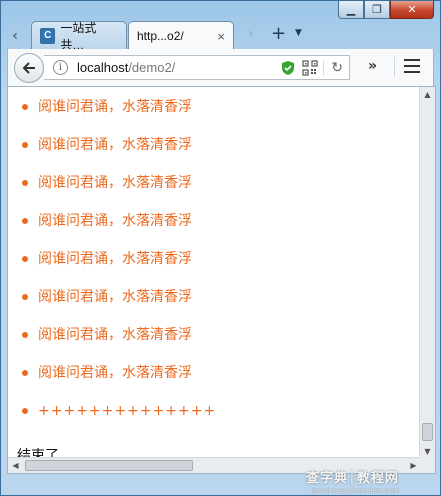 The image size is (441, 496). I want to click on maximize-icon: ❐, so click(377, 10).